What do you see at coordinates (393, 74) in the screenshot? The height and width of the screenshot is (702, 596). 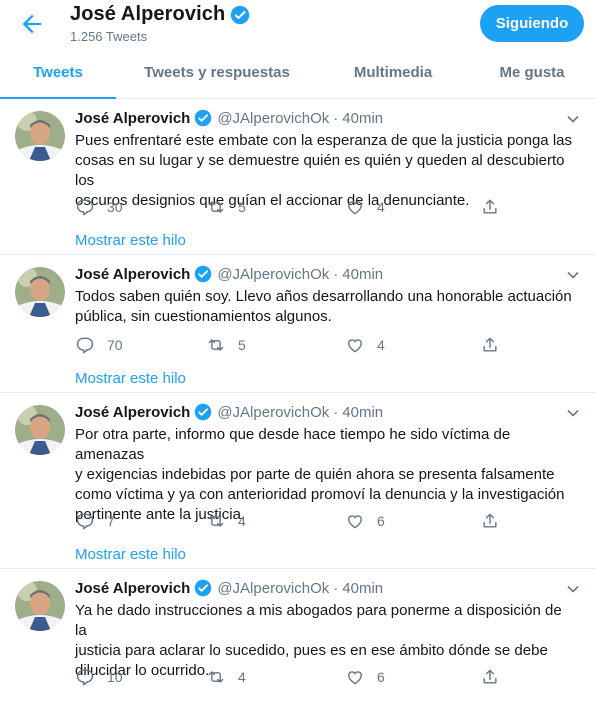 I see `tab-multimedia: Multimedia` at bounding box center [393, 74].